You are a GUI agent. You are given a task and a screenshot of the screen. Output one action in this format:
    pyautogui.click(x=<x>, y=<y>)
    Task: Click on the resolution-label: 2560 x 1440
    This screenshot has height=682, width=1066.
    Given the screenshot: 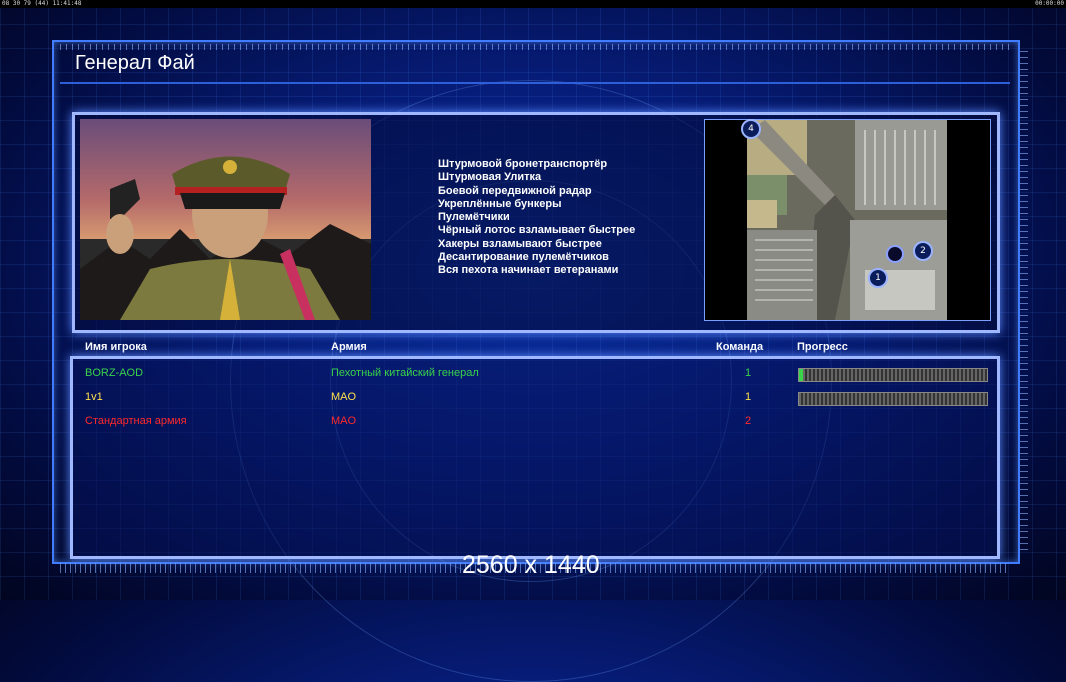 What is the action you would take?
    pyautogui.click(x=531, y=565)
    